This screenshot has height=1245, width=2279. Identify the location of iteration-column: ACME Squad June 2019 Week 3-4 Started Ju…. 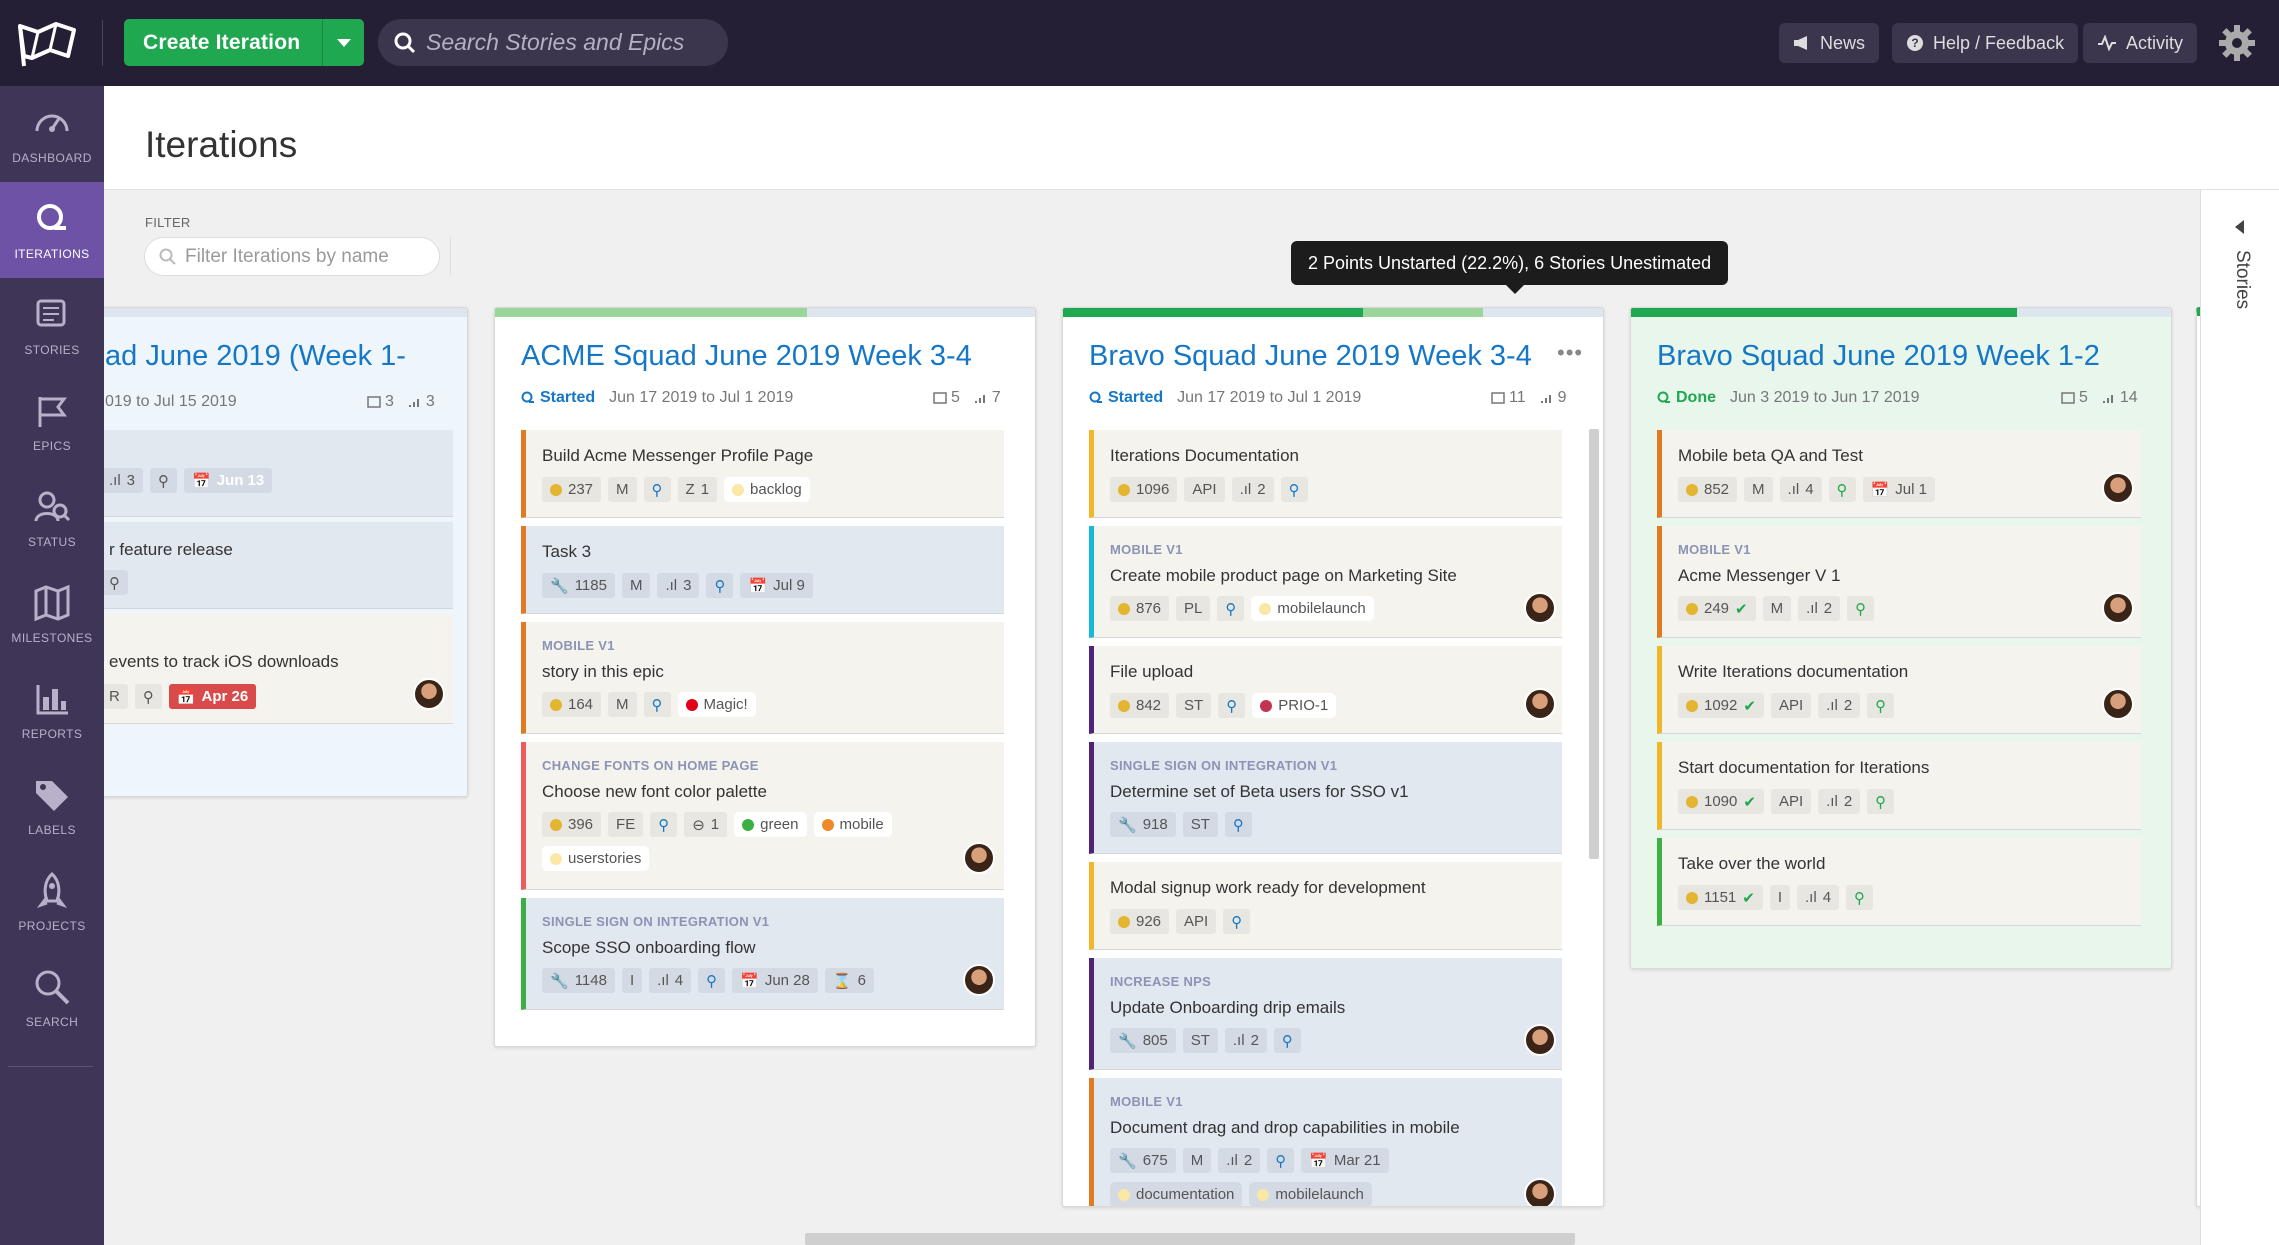
(765, 677).